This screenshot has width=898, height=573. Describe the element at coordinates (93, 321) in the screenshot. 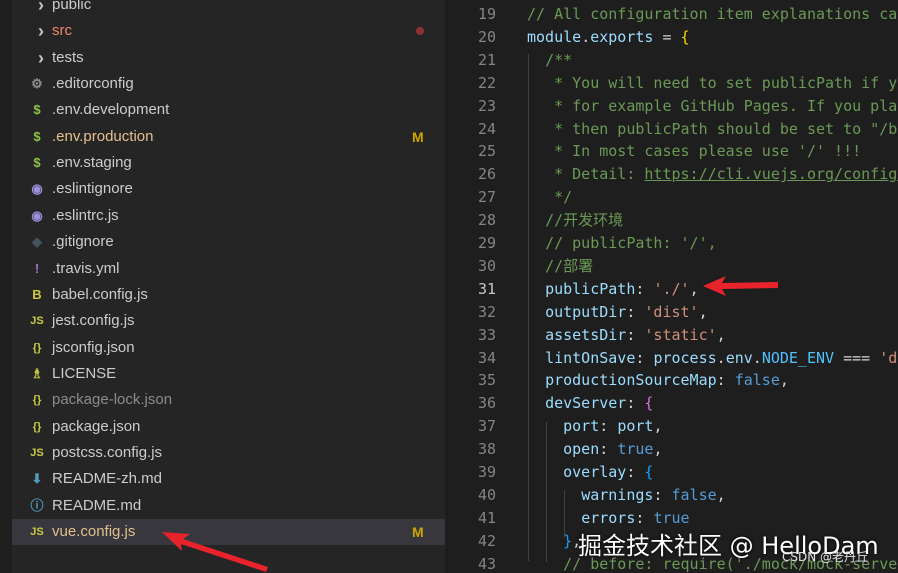

I see `file-name: jest.config.js` at that location.